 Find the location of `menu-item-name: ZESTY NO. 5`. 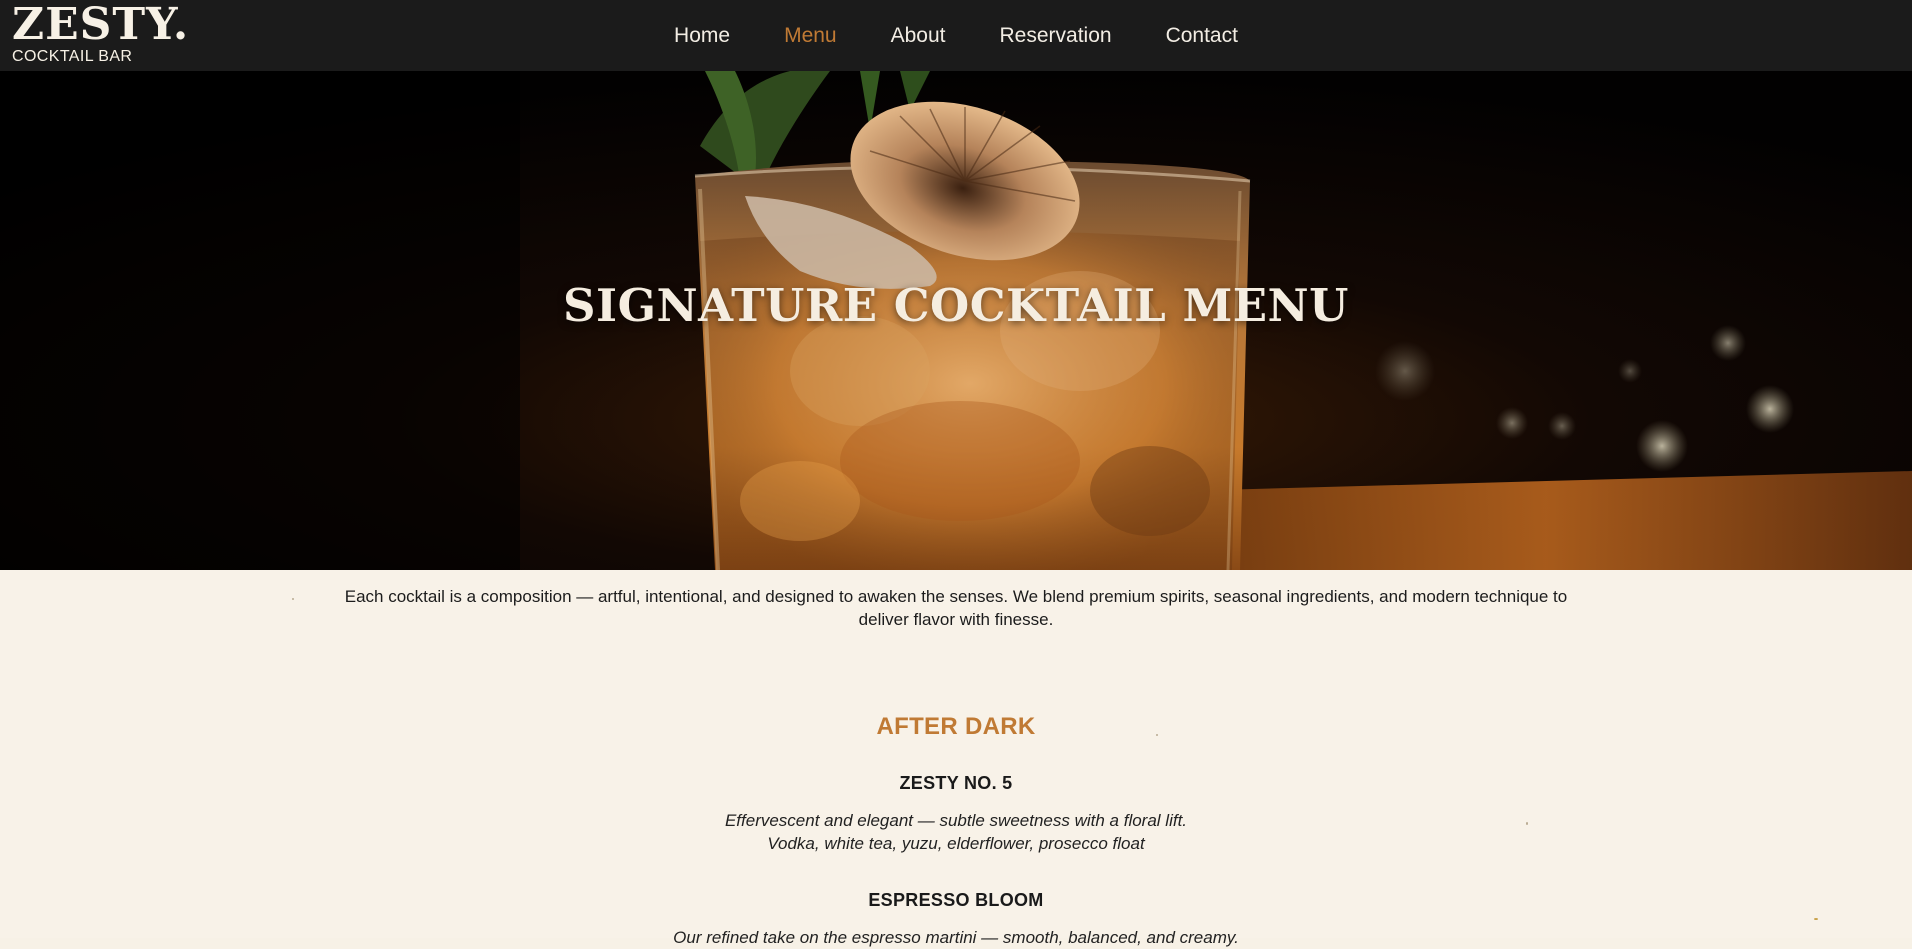

menu-item-name: ZESTY NO. 5 is located at coordinates (956, 783).